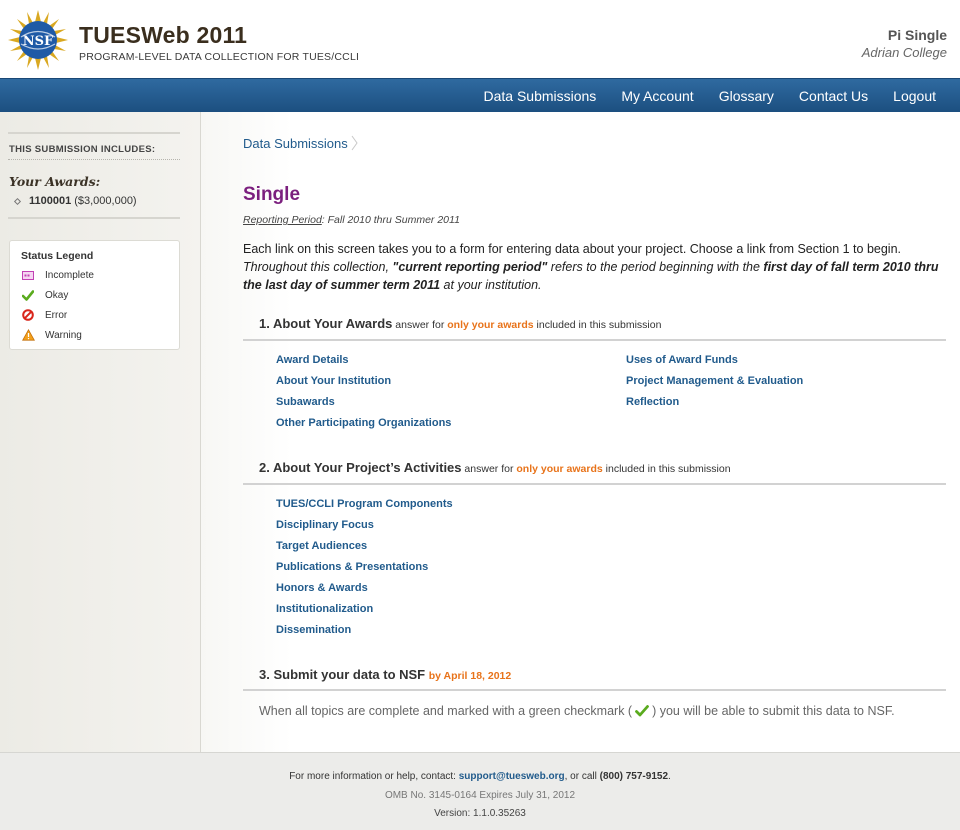 This screenshot has height=830, width=960. I want to click on chevron-right-icon, so click(354, 143).